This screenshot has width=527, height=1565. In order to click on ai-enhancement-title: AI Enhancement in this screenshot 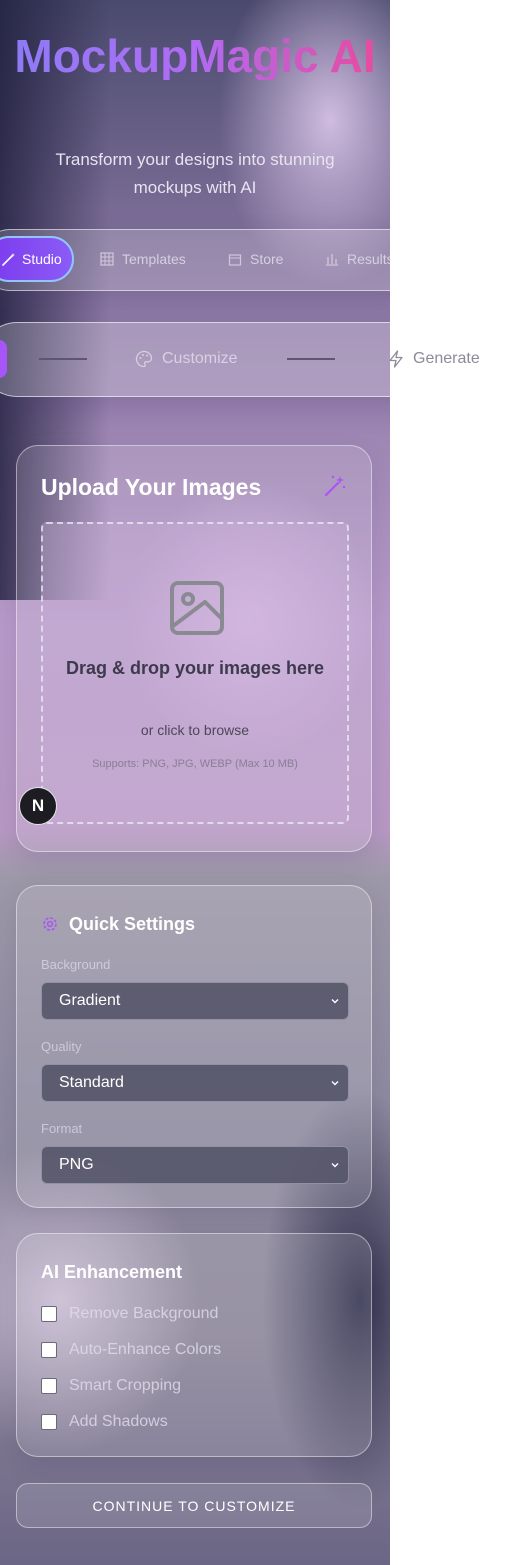, I will do `click(112, 1272)`.